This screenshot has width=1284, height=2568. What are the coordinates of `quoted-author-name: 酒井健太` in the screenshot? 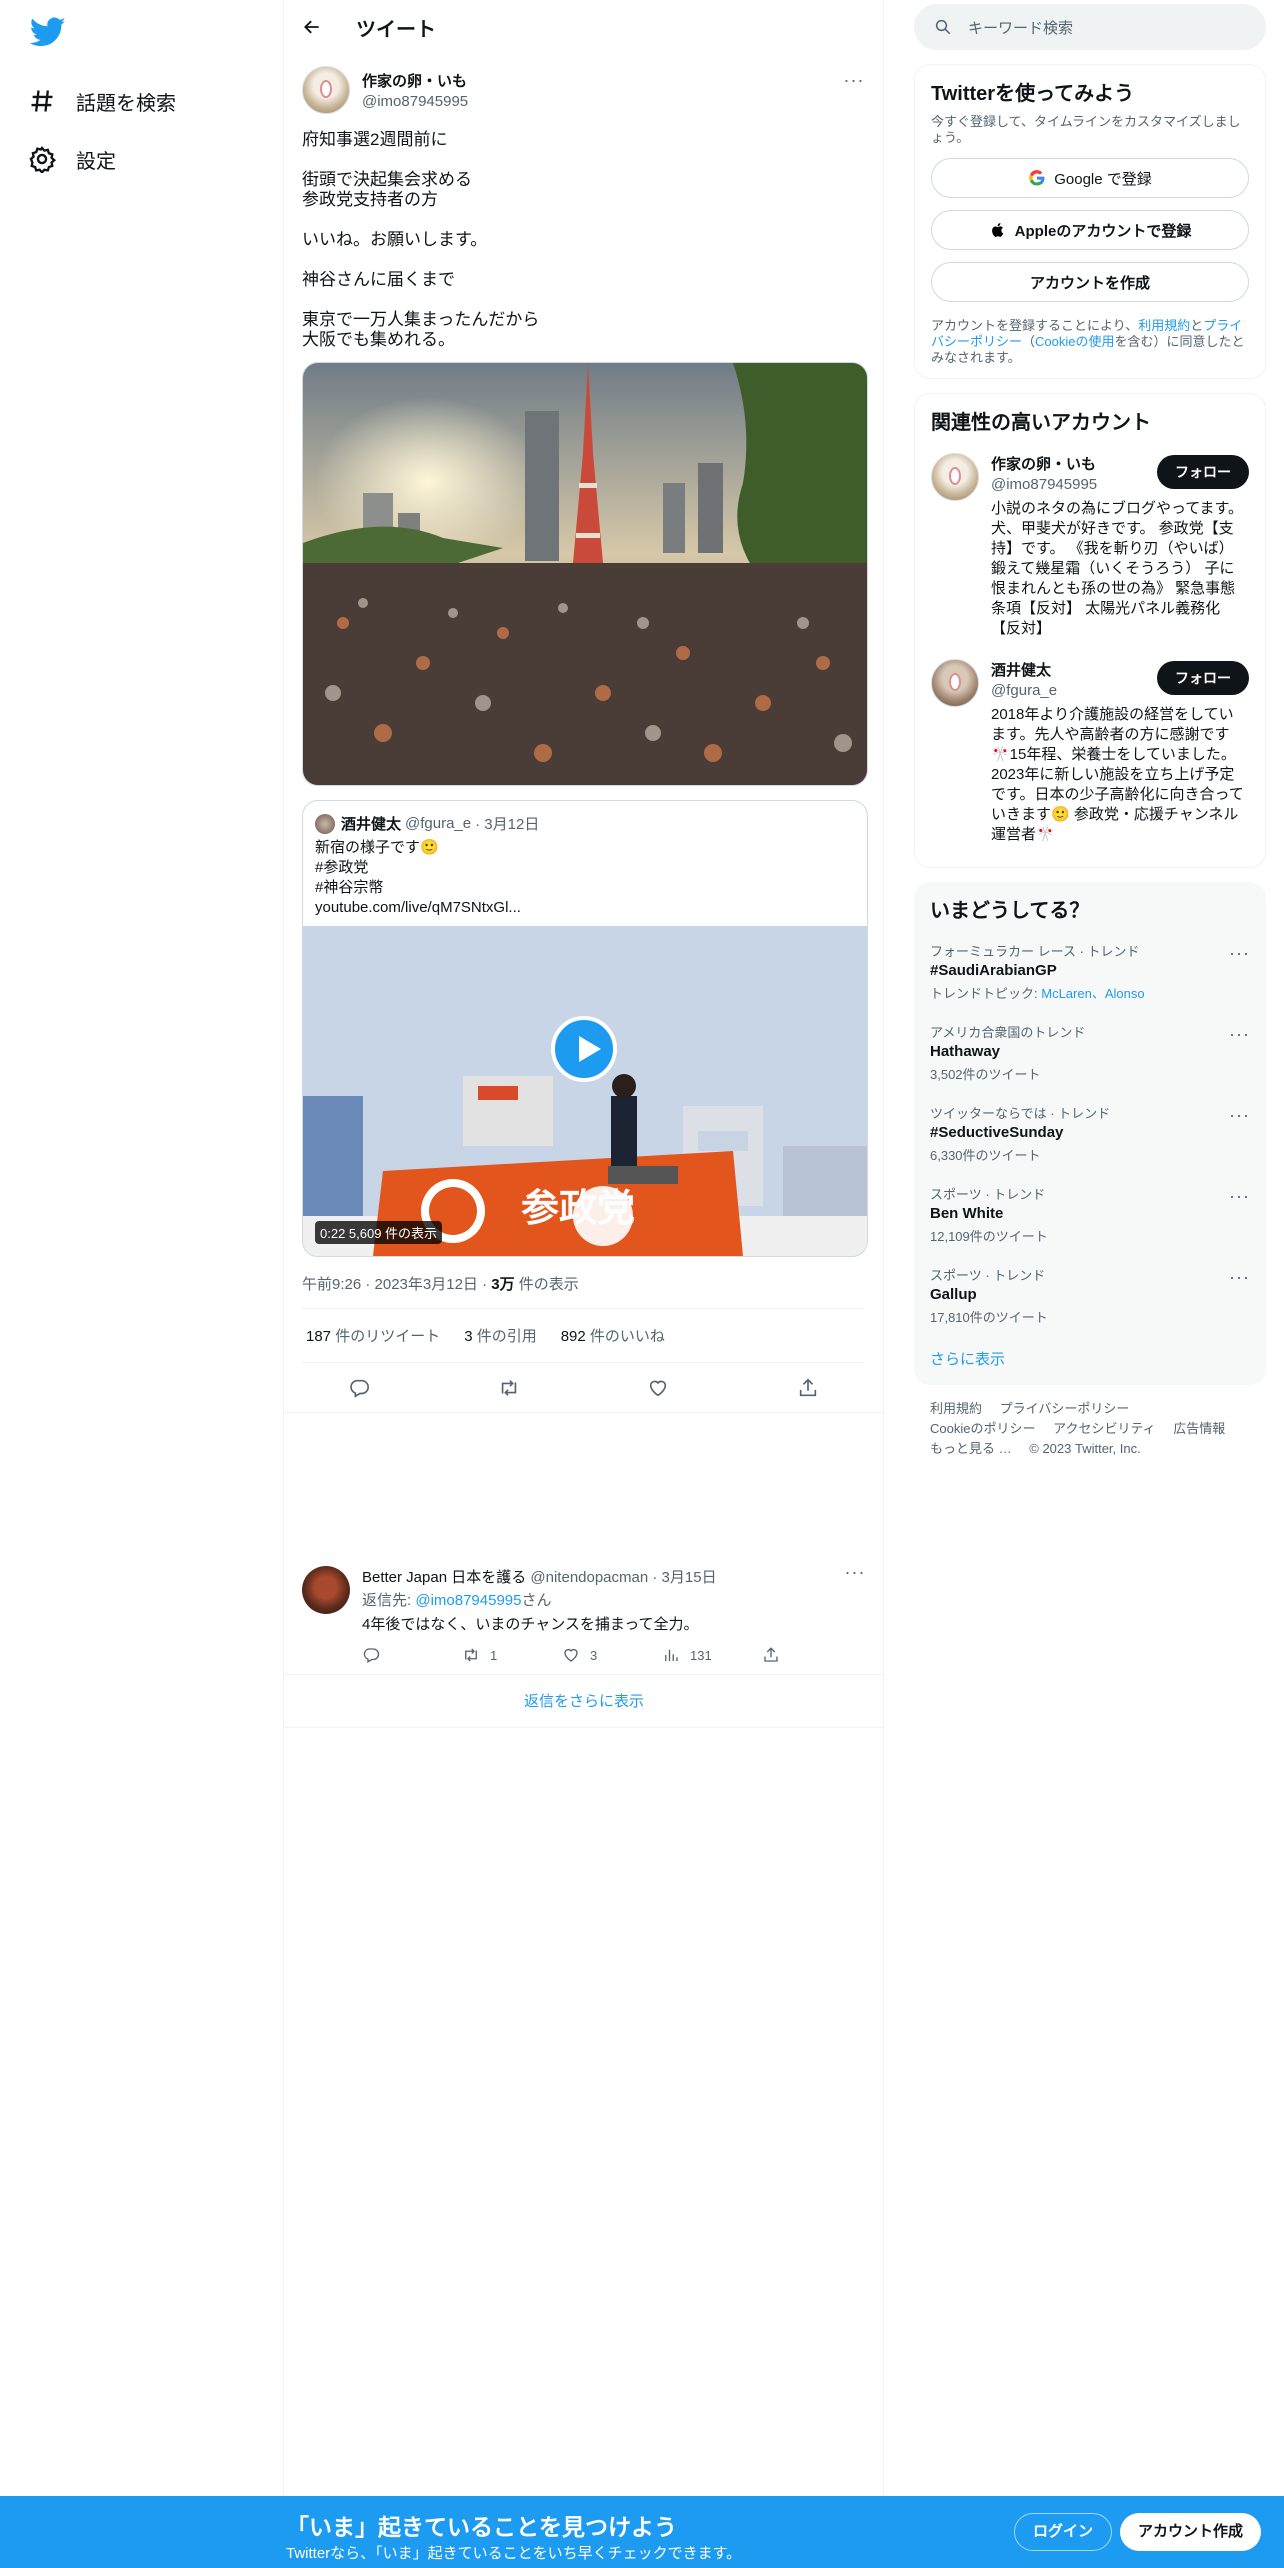 It's located at (371, 824).